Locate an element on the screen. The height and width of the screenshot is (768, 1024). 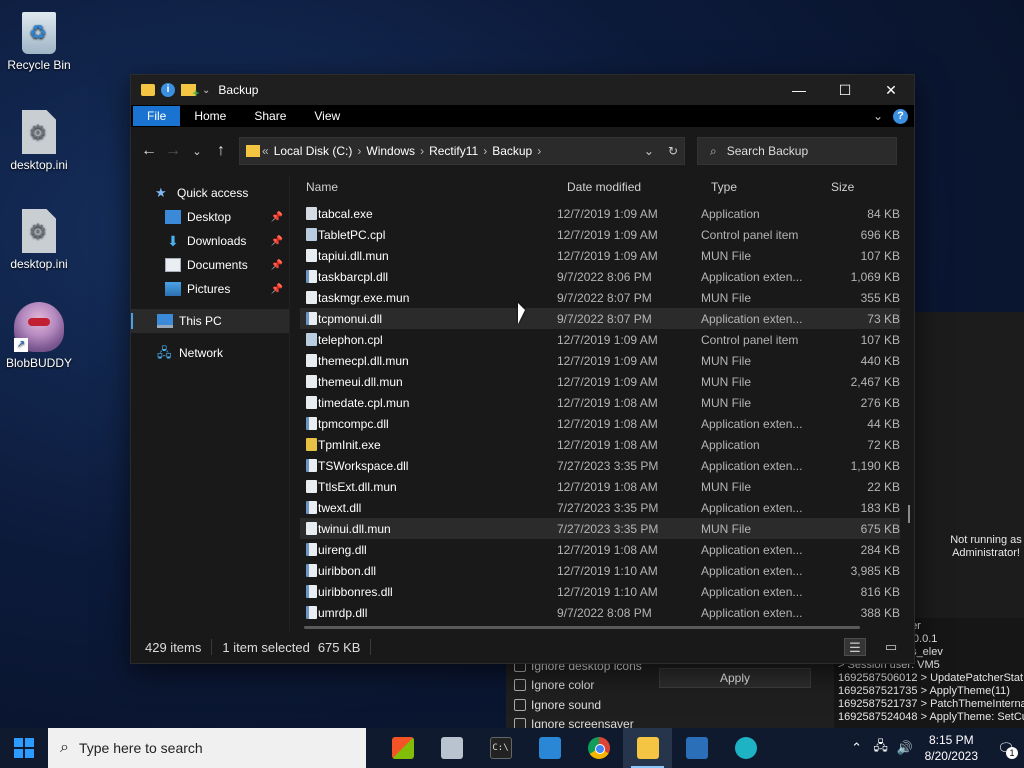
desktop-icon-desktop-ini-2: desktop.ini is located at coordinates (39, 239).